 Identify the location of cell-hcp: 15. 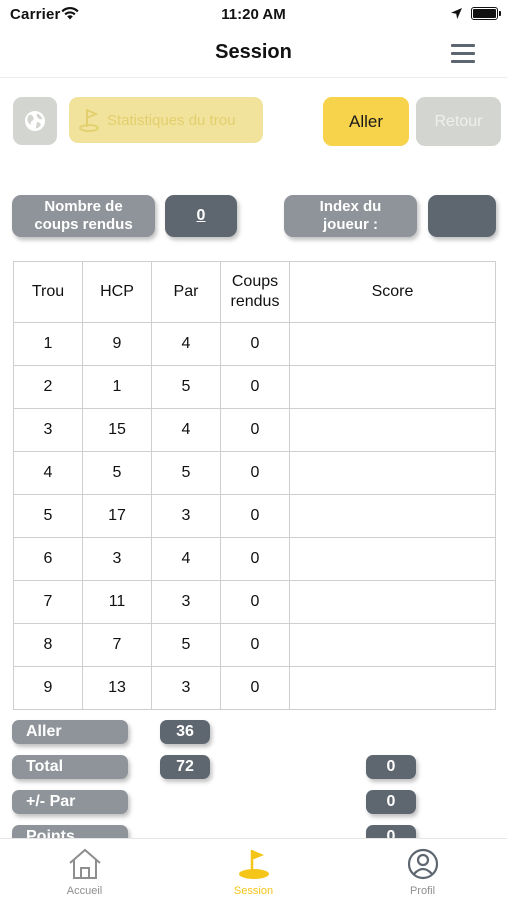
(117, 430).